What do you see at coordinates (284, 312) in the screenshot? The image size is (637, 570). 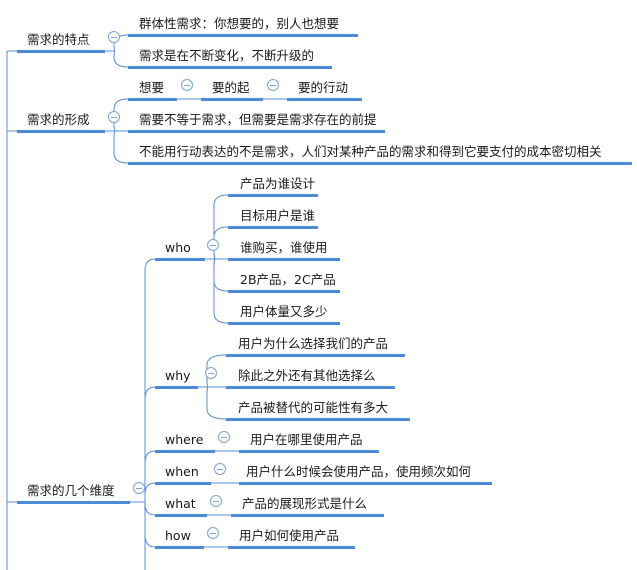 I see `leaf-node: 用户体量又多少` at bounding box center [284, 312].